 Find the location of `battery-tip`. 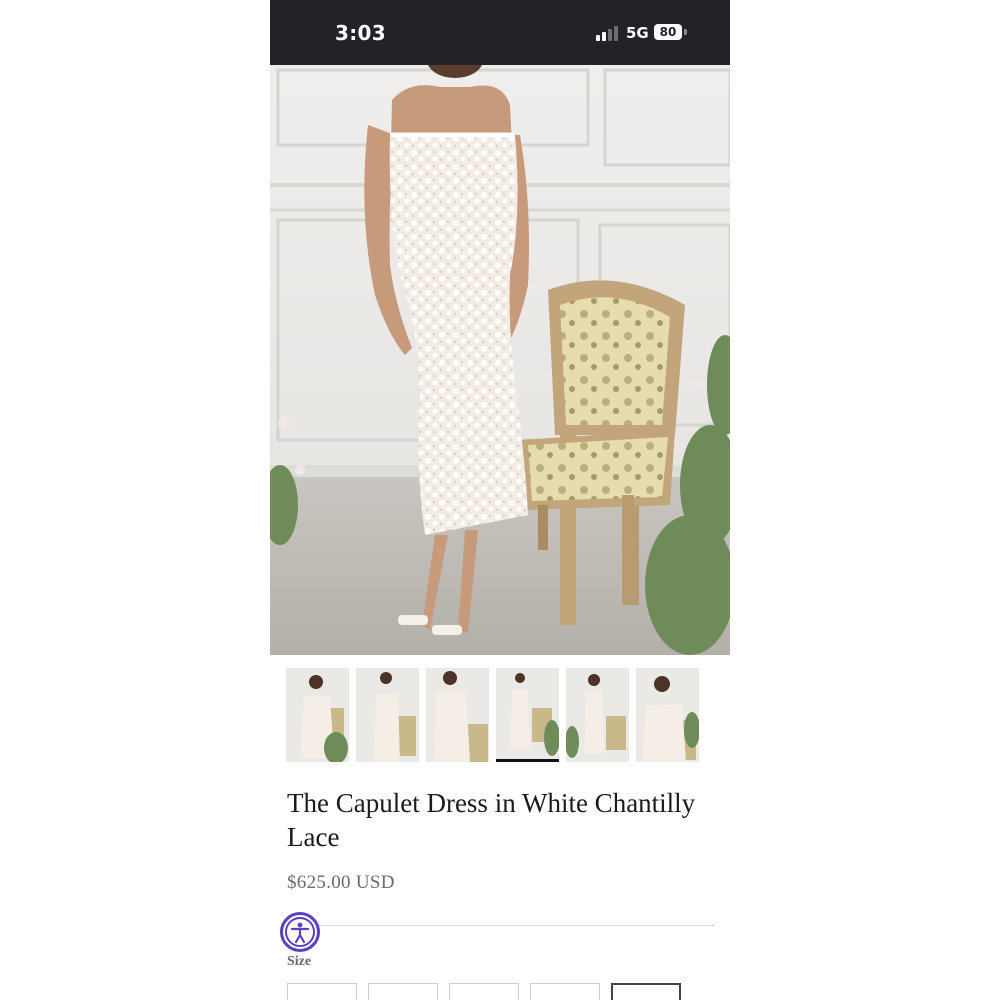

battery-tip is located at coordinates (685, 32).